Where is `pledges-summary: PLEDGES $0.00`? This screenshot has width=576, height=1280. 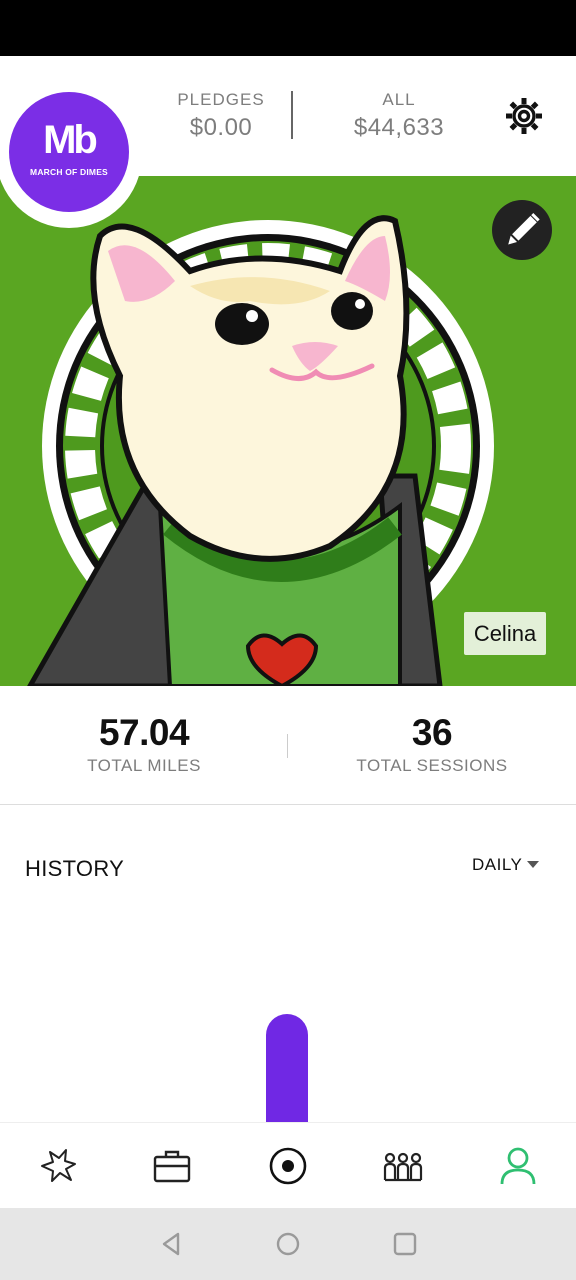
pledges-summary: PLEDGES $0.00 is located at coordinates (221, 116).